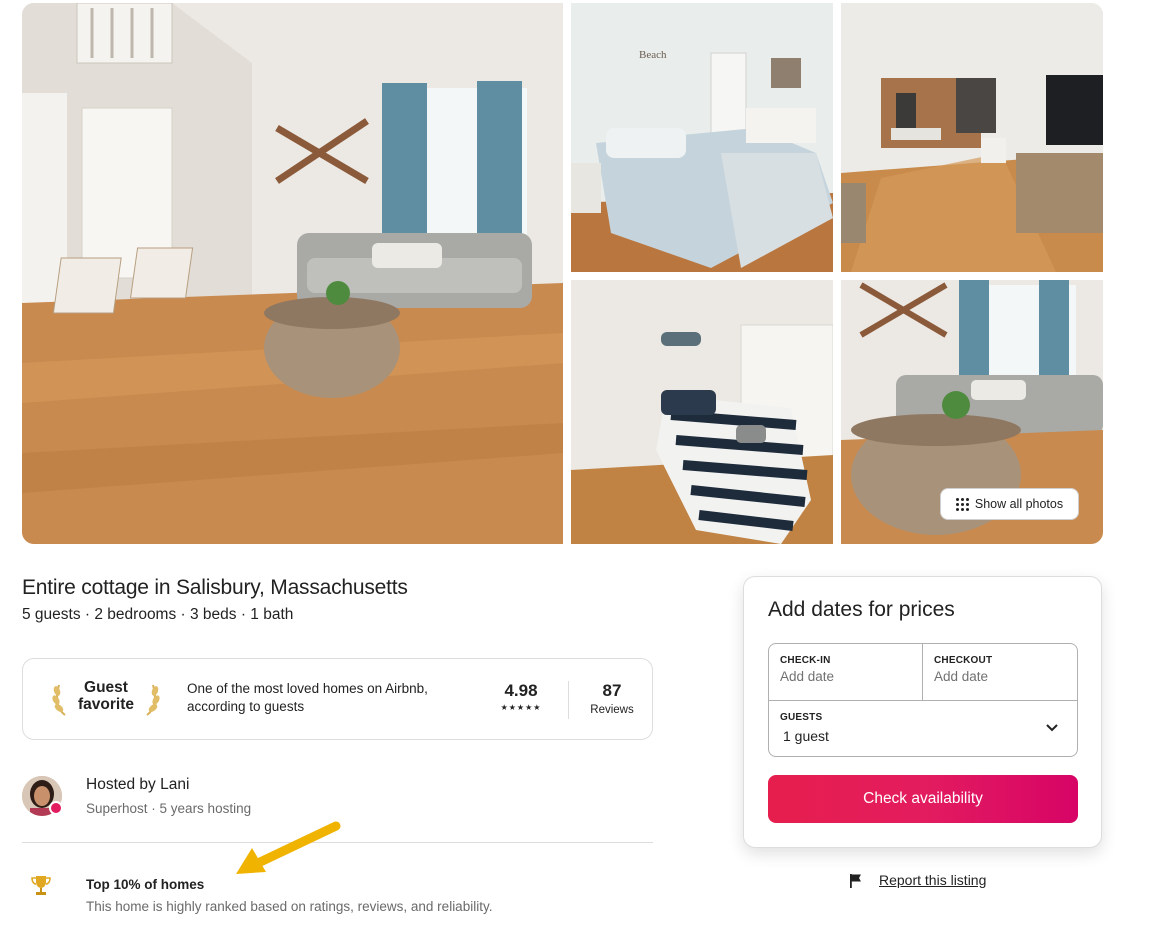 The image size is (1175, 929). I want to click on guests-label: GUESTS, so click(801, 717).